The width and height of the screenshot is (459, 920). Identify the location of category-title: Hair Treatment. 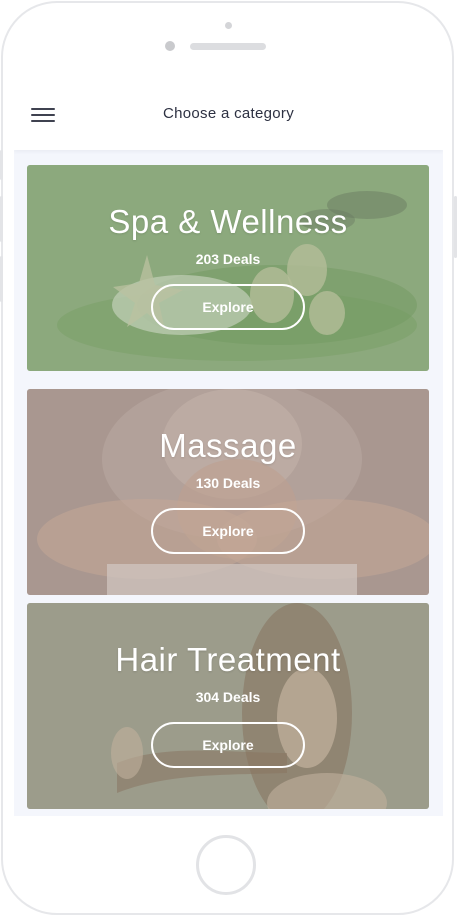
(228, 659).